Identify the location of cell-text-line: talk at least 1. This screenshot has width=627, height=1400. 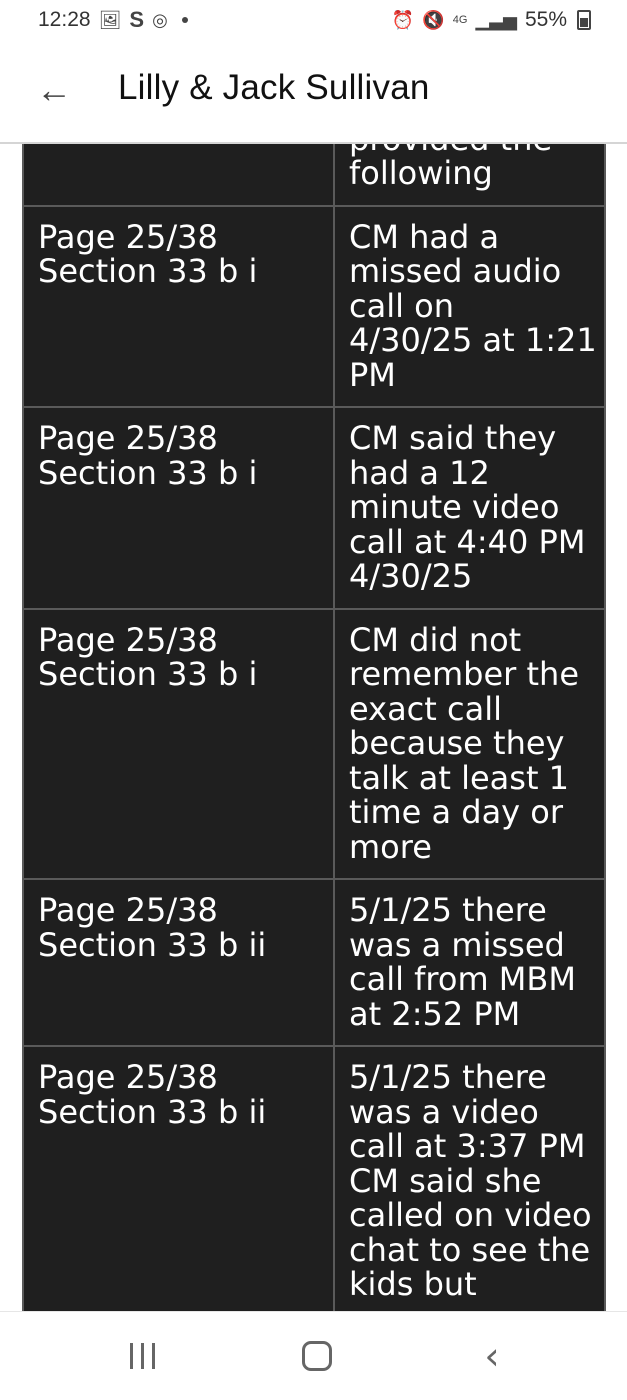
(459, 777).